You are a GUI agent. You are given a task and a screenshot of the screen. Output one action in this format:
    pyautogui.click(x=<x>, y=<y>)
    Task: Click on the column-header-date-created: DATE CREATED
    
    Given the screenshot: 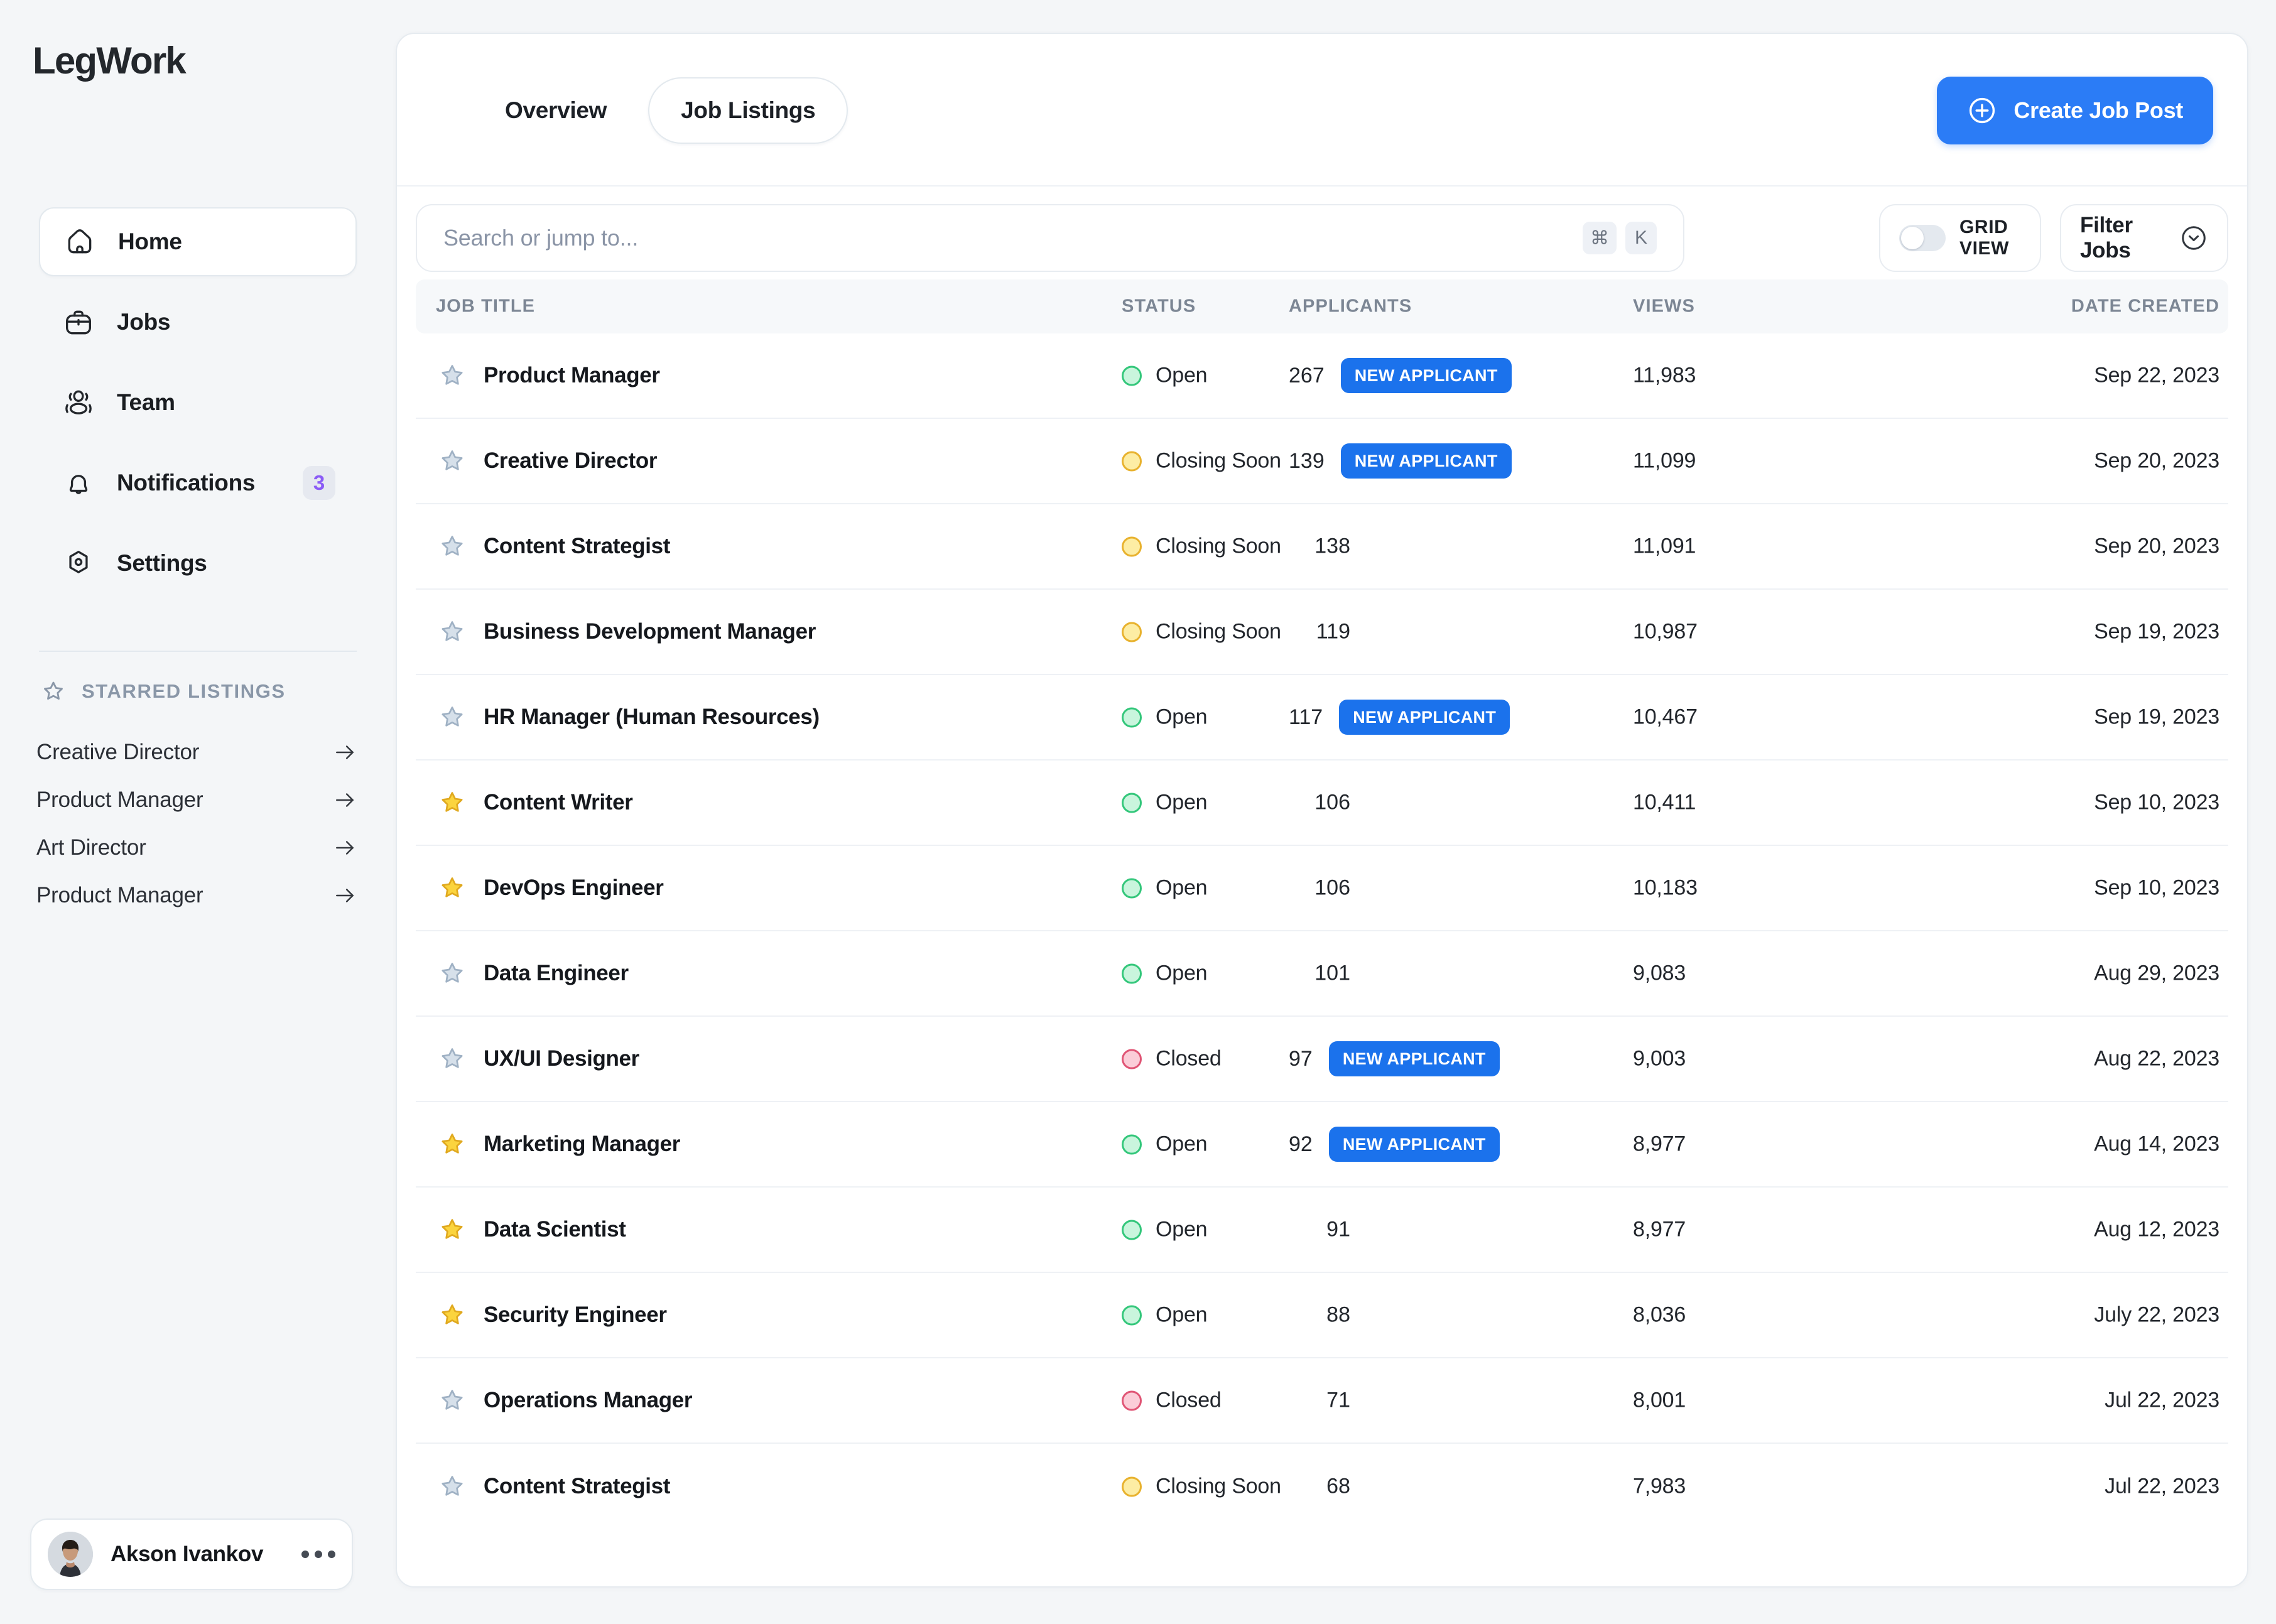 What is the action you would take?
    pyautogui.click(x=2145, y=306)
    